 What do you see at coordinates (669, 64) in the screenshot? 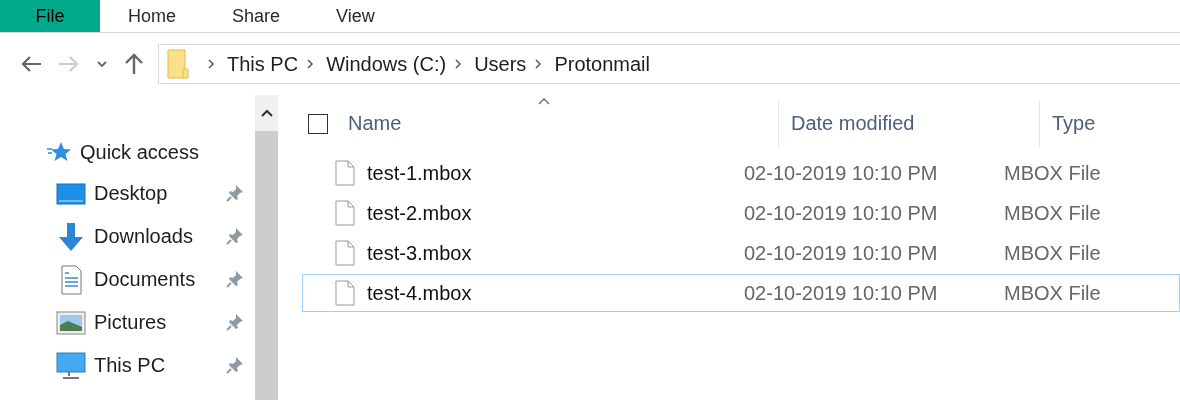
I see `address-bar: This PC Windows (C:) Users Protonmail` at bounding box center [669, 64].